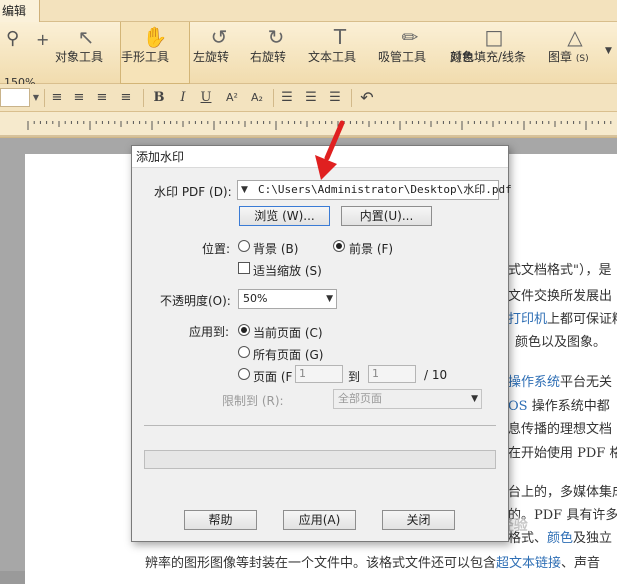 Image resolution: width=617 pixels, height=584 pixels. I want to click on limit-to-value: 全部页面, so click(360, 398).